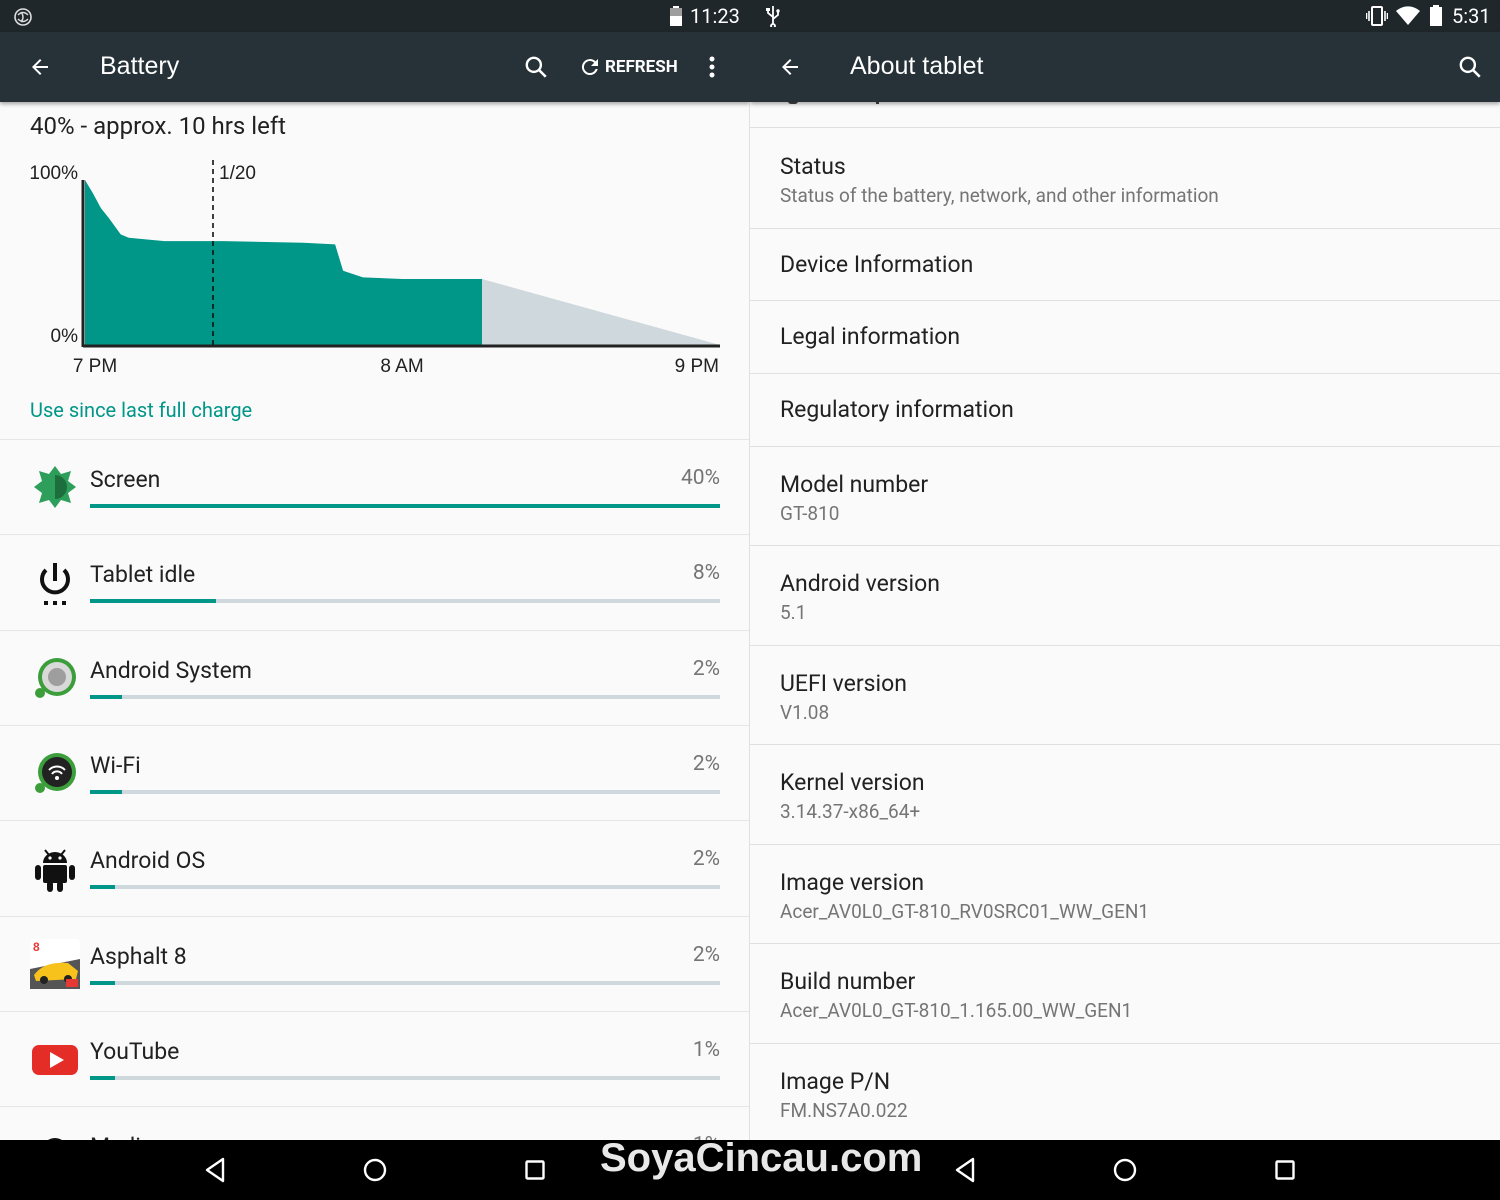 The width and height of the screenshot is (1500, 1200). I want to click on power-icon, so click(55, 584).